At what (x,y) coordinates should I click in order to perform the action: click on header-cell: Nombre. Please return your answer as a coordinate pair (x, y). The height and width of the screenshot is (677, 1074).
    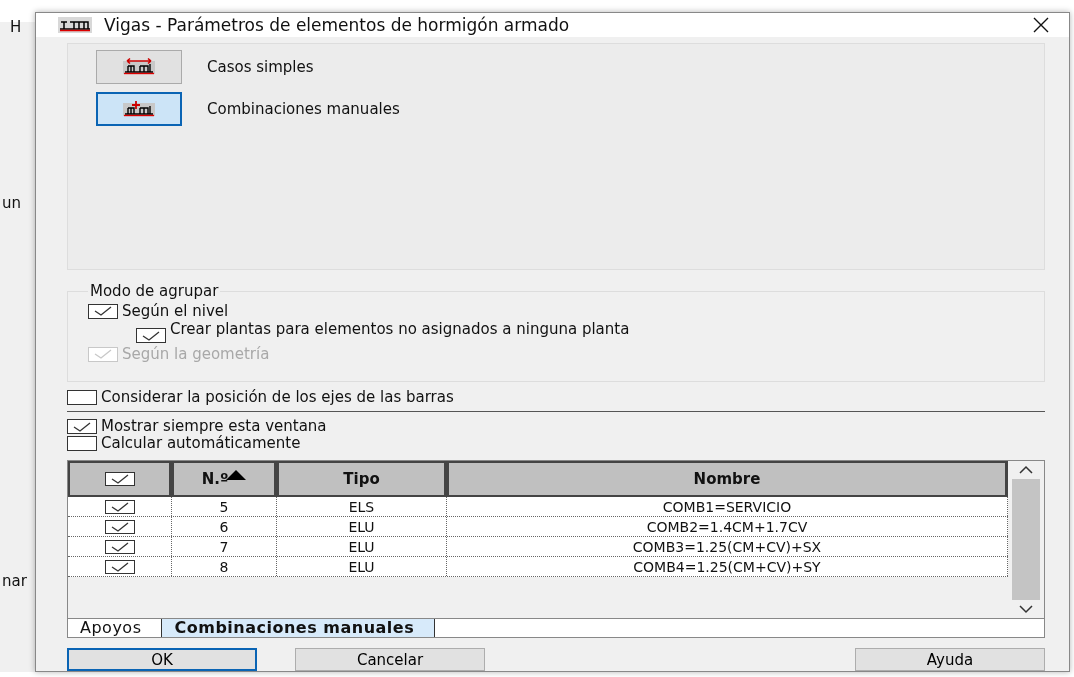
    Looking at the image, I should click on (727, 479).